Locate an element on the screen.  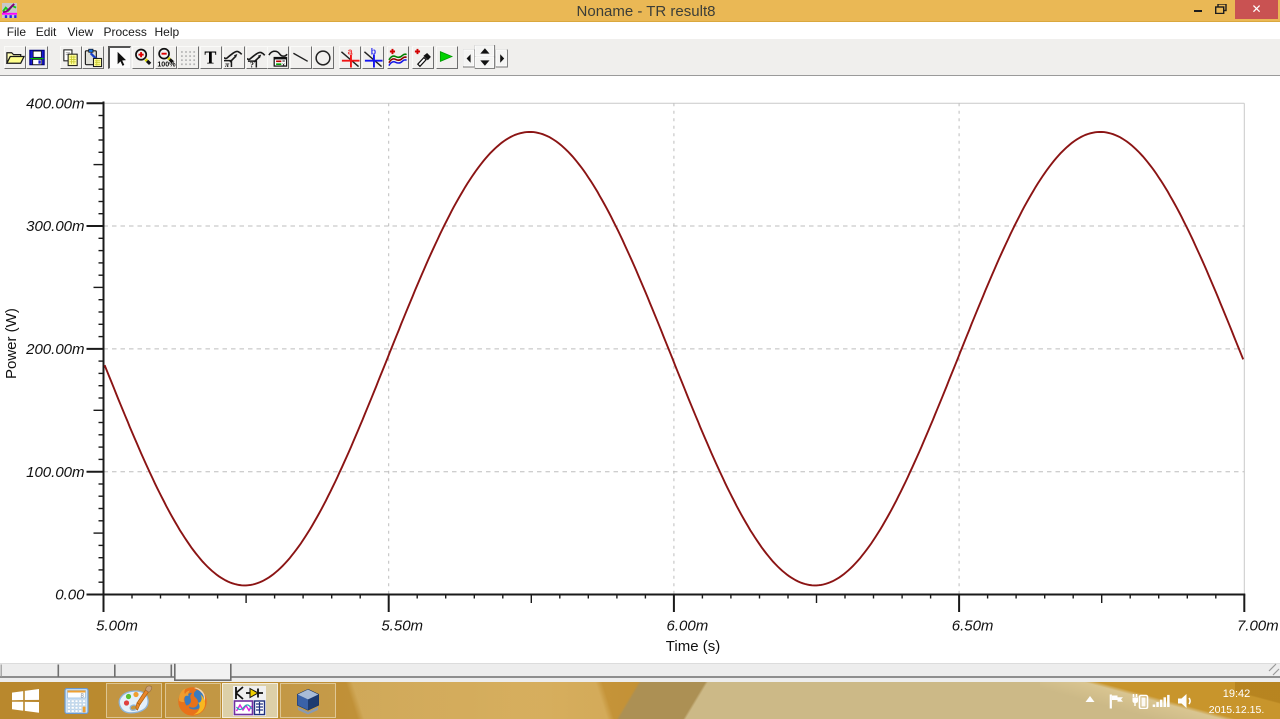
svg-text: 6.00m is located at coordinates (688, 626).